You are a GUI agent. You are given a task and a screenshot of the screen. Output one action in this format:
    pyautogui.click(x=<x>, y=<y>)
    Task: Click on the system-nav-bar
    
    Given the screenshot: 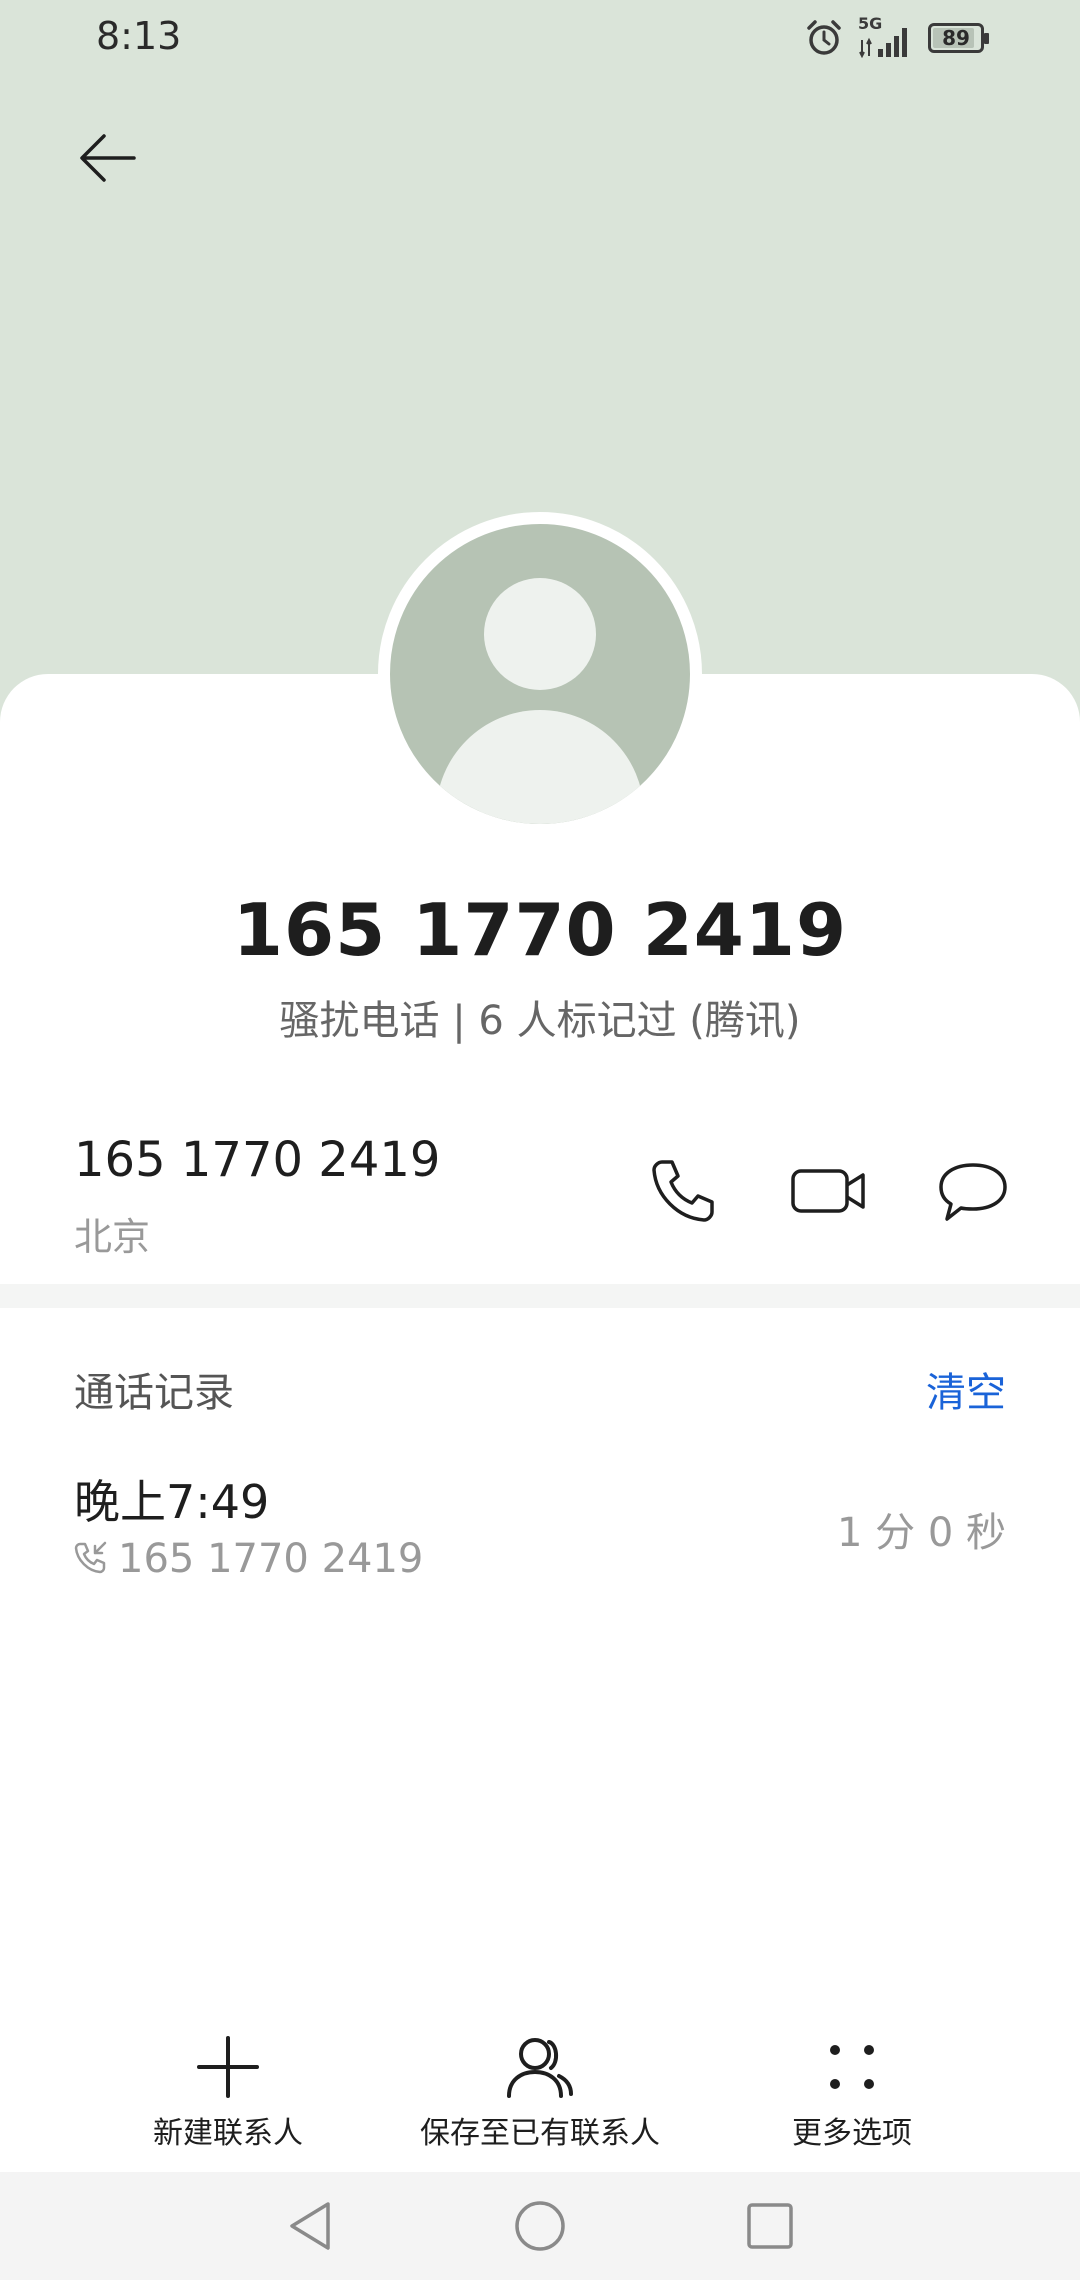 What is the action you would take?
    pyautogui.click(x=540, y=2226)
    